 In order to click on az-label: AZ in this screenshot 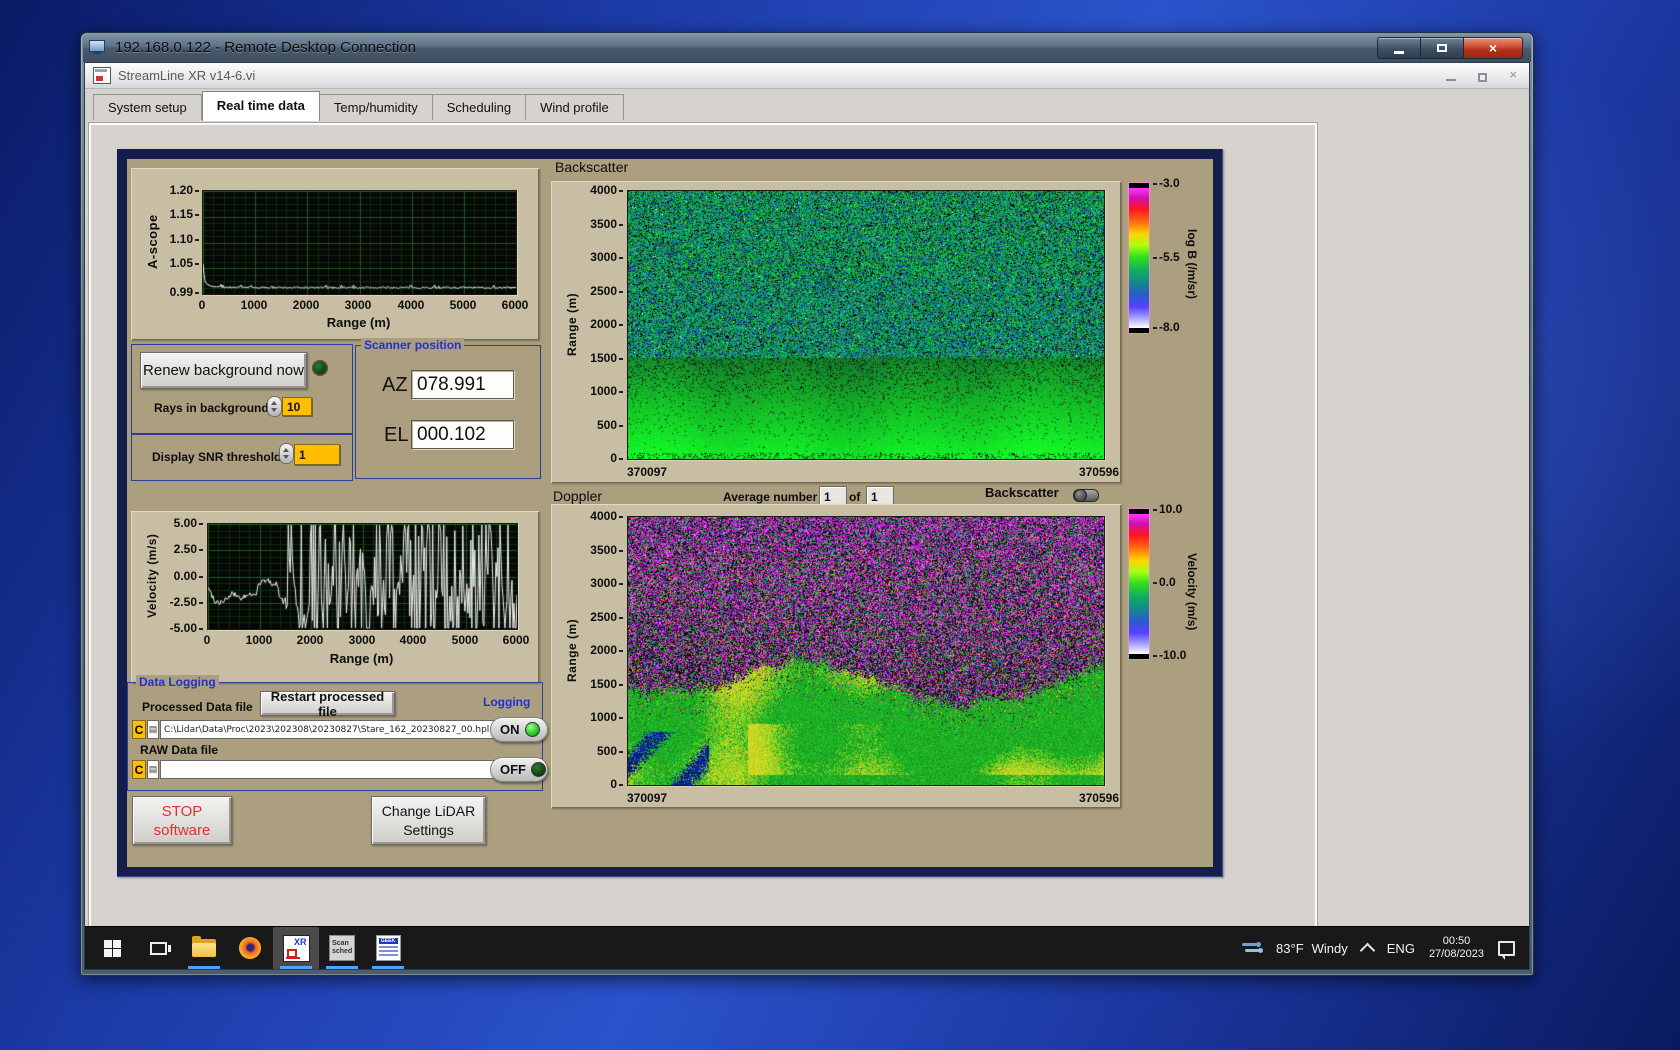, I will do `click(395, 385)`.